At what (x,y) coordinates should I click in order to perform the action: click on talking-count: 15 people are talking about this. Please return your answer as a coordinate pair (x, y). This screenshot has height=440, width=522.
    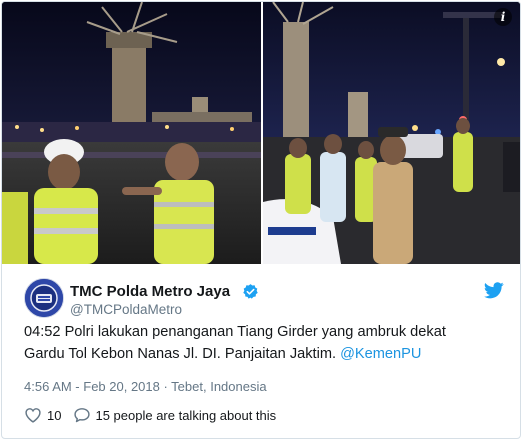
    Looking at the image, I should click on (186, 415).